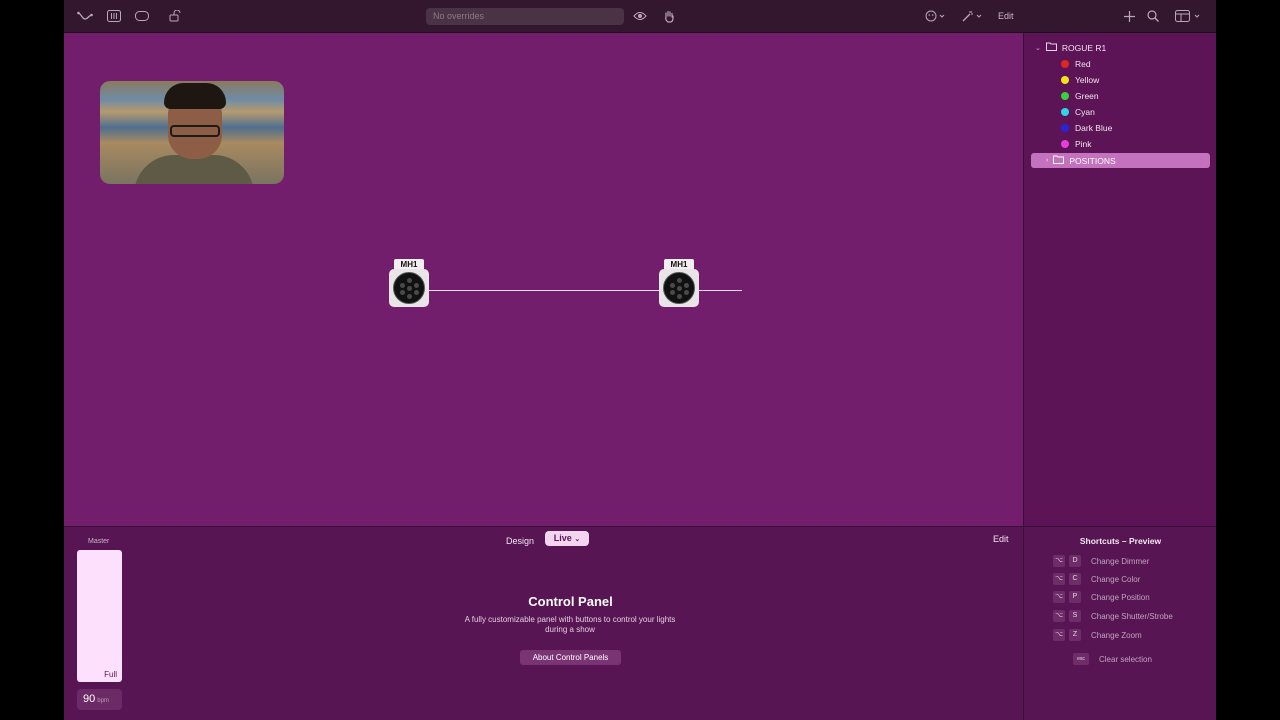 The height and width of the screenshot is (720, 1280). What do you see at coordinates (1083, 64) in the screenshot?
I see `preset-label: Red` at bounding box center [1083, 64].